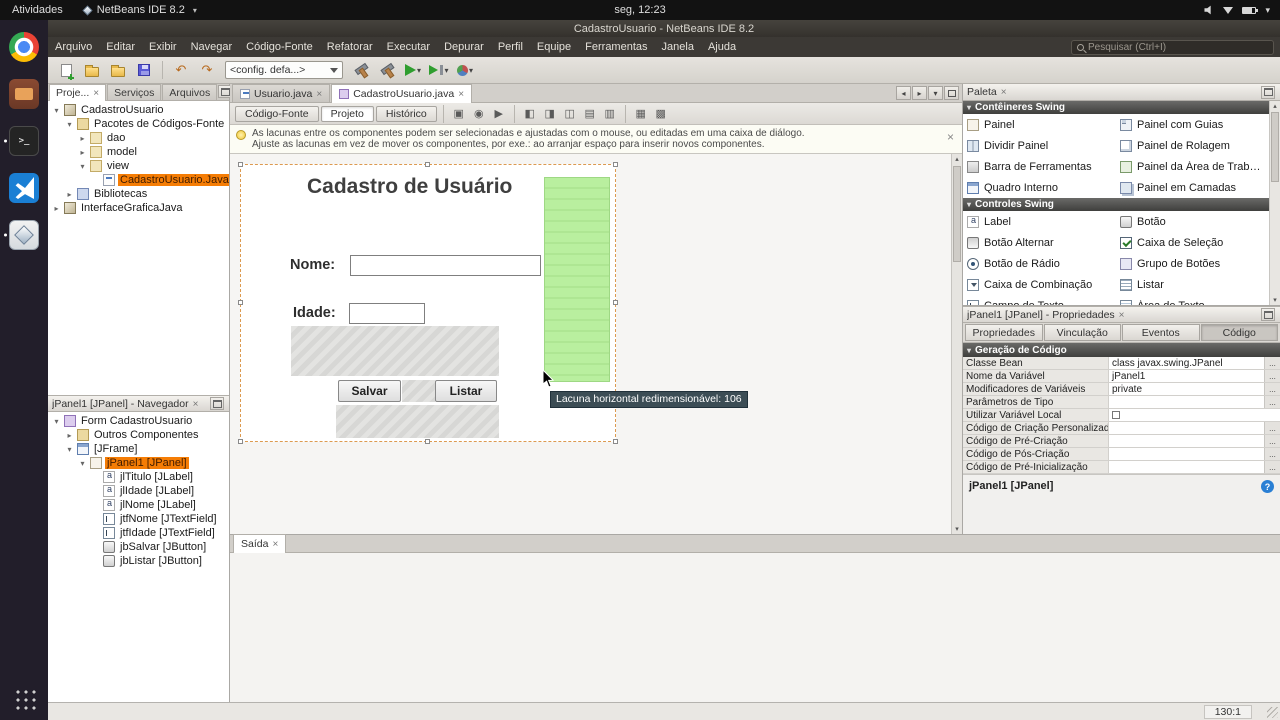 The width and height of the screenshot is (1280, 720). I want to click on navigator-header: jPanel1 [JPanel] - Navegador, so click(138, 403).